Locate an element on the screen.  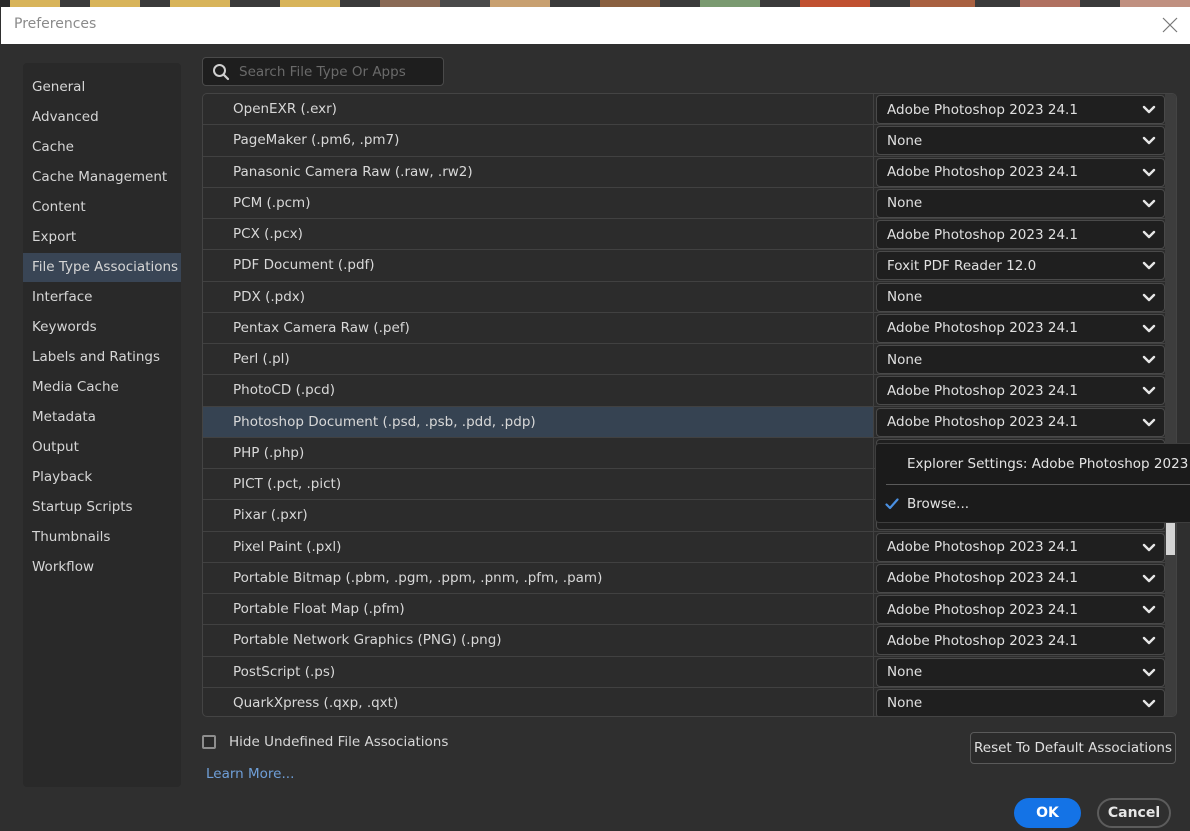
association-row: QuarkXpress (.qxp, .qxt) None is located at coordinates (689, 701).